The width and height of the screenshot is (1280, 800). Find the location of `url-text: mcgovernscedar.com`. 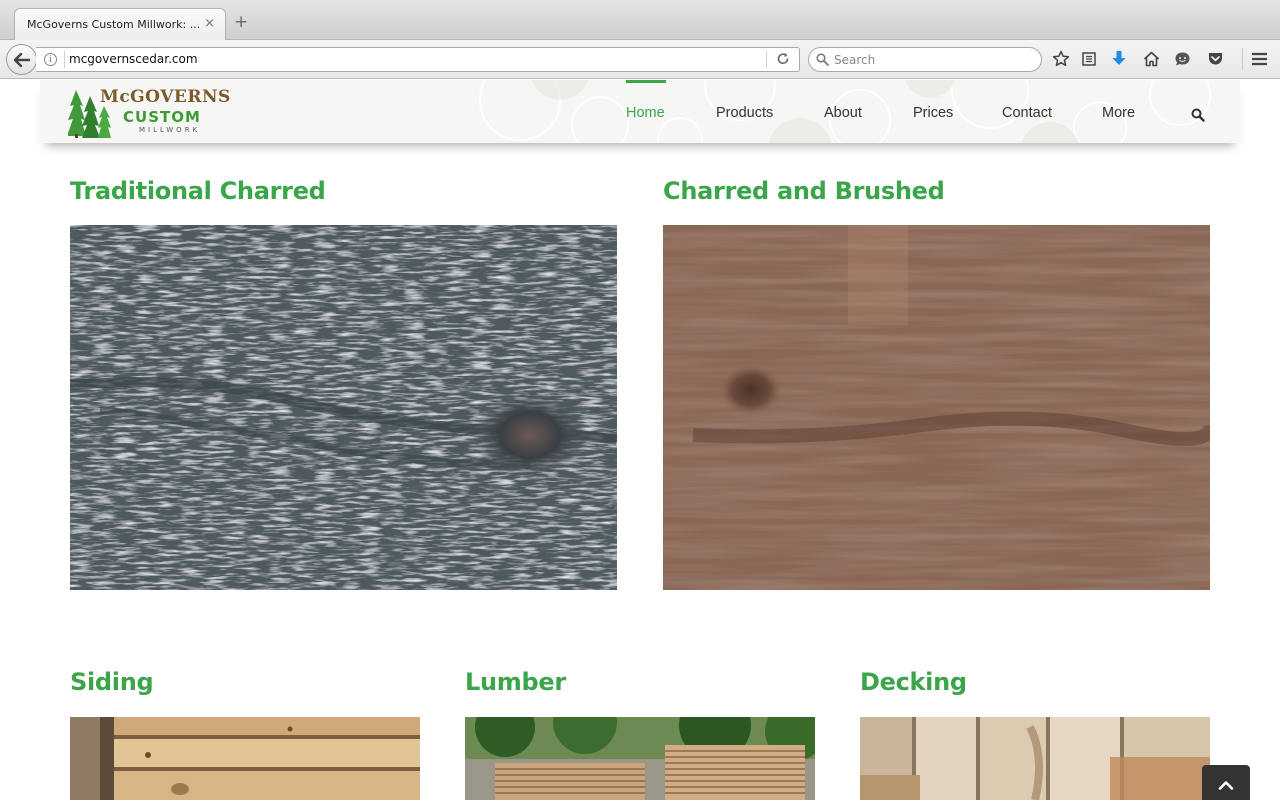

url-text: mcgovernscedar.com is located at coordinates (133, 59).